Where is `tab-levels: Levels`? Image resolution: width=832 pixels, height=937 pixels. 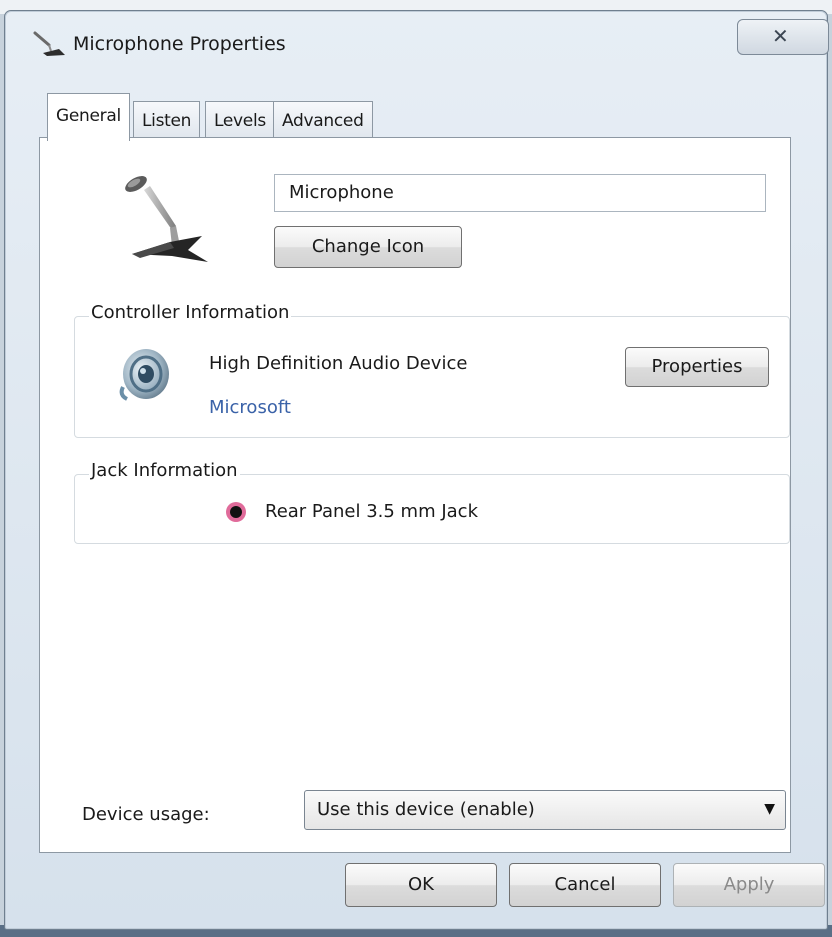
tab-levels: Levels is located at coordinates (240, 119).